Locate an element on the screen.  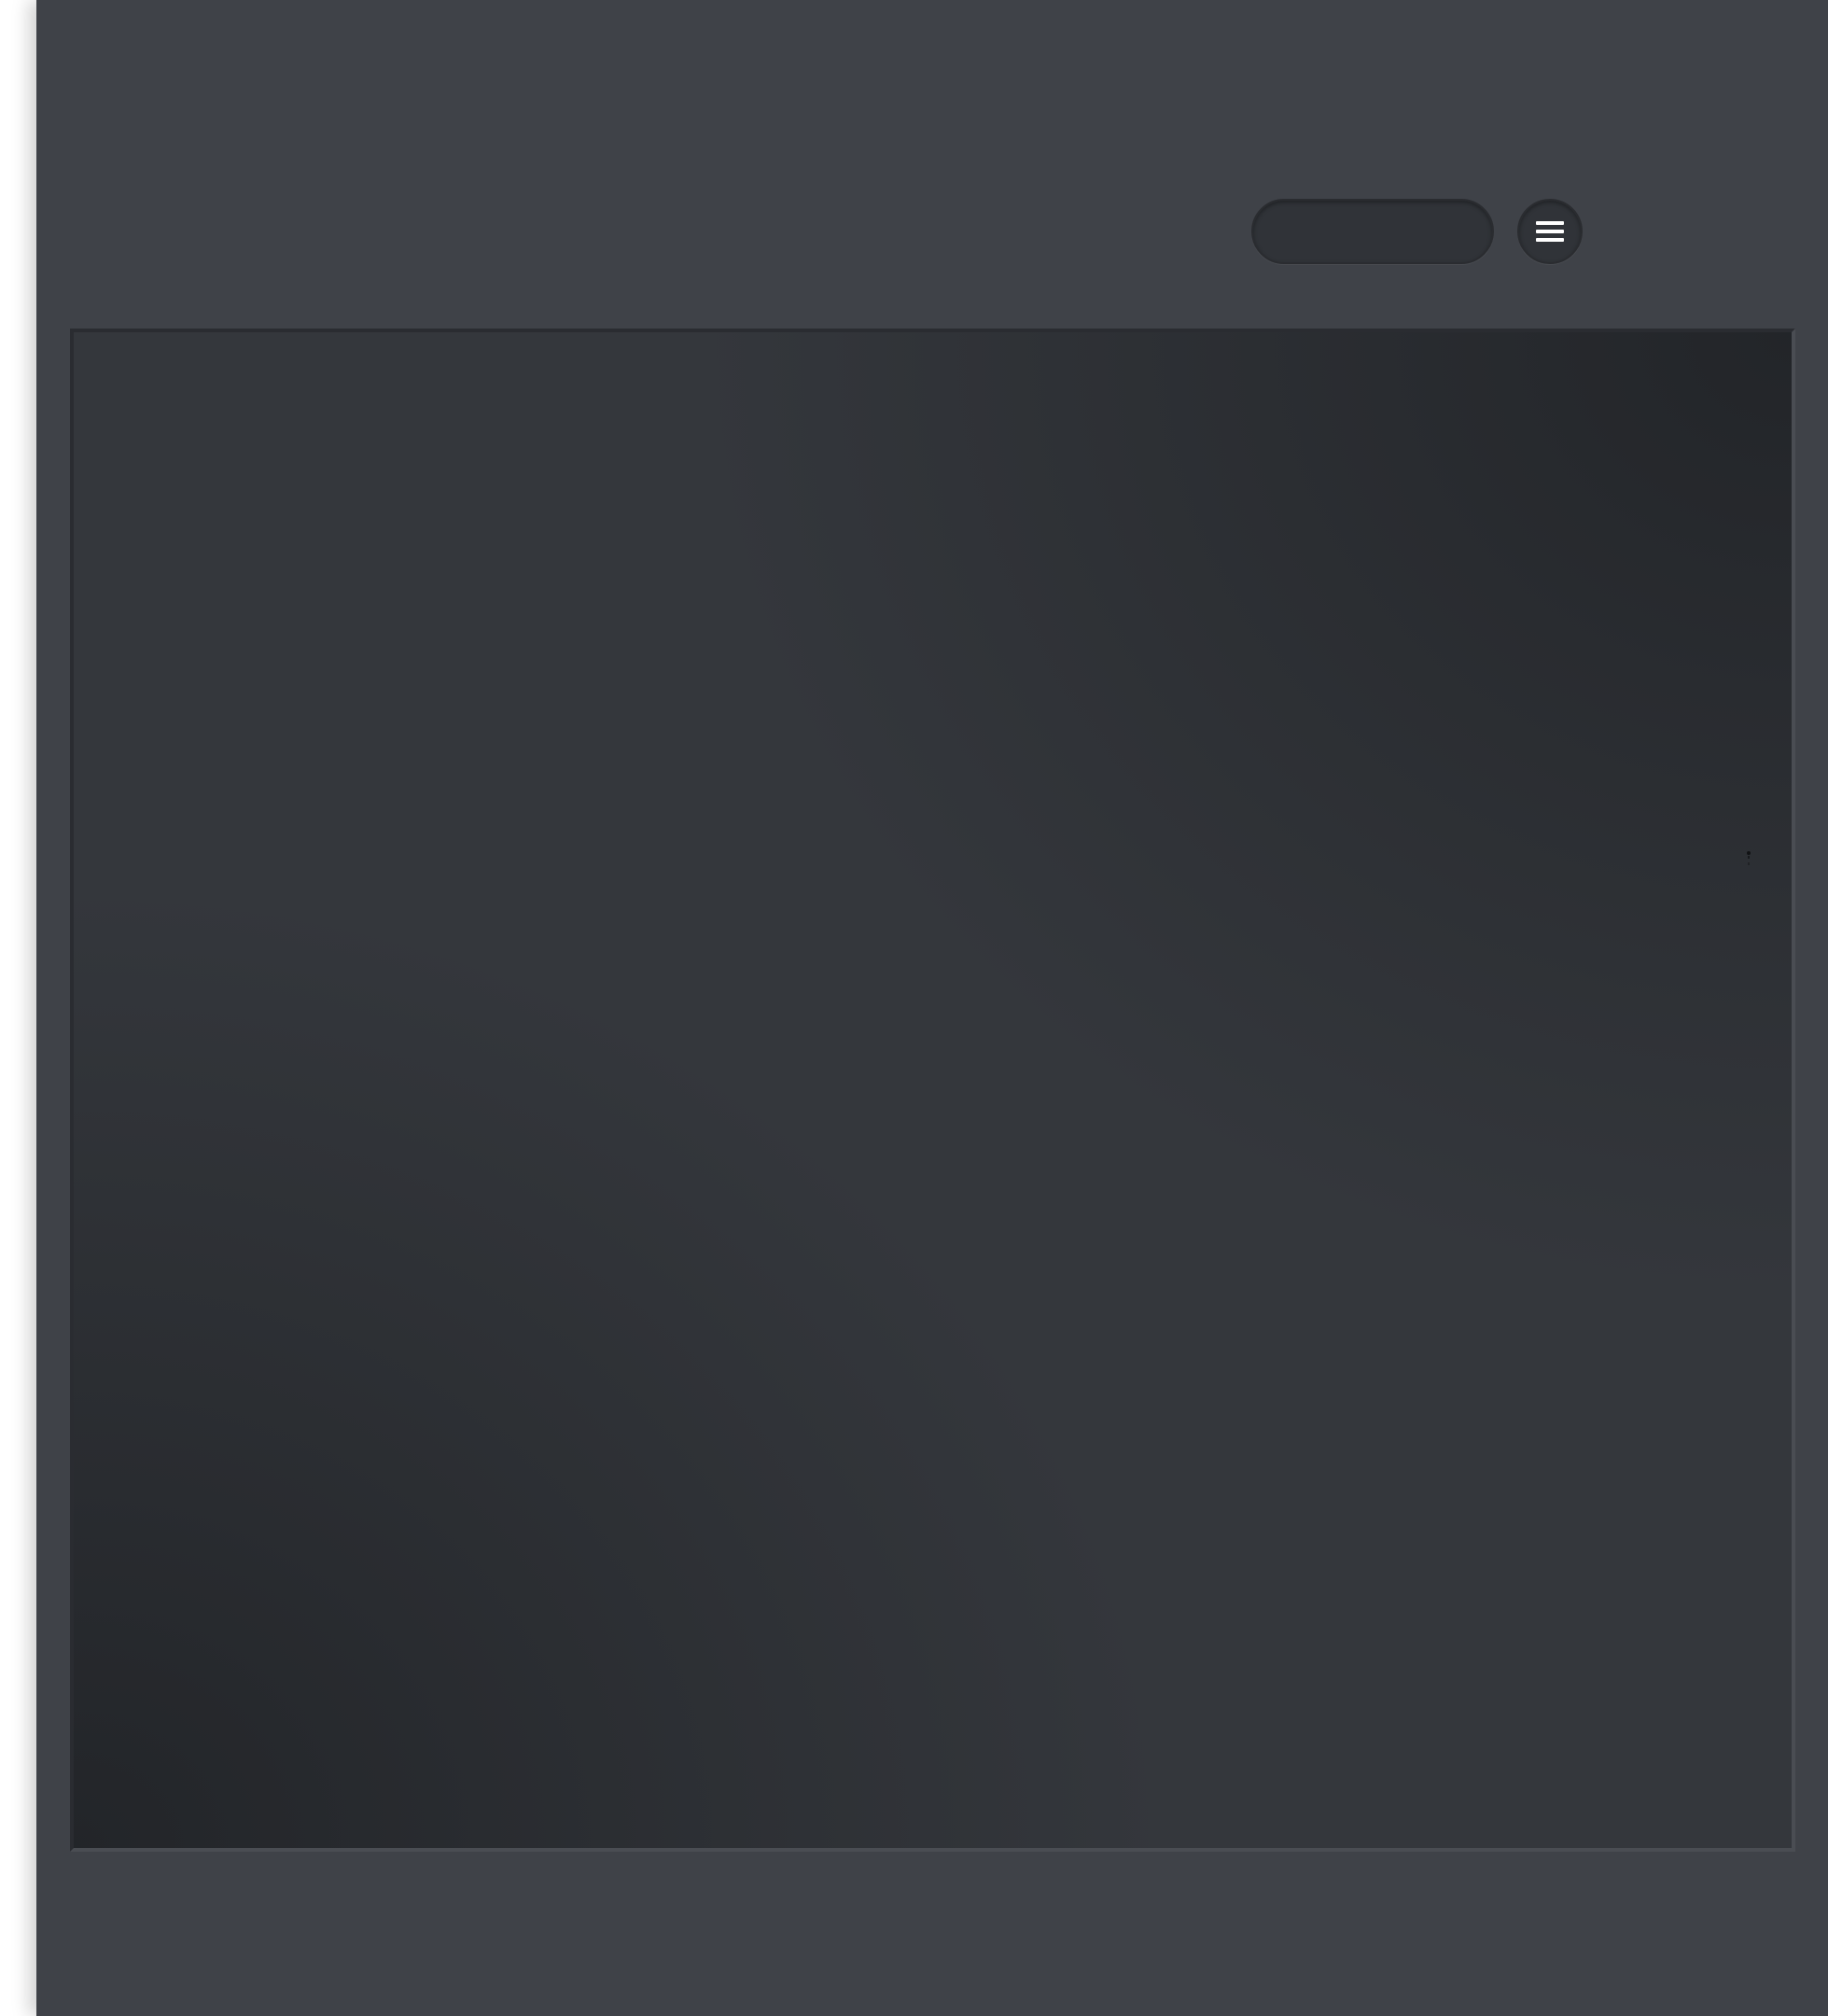
cursor-icon is located at coordinates (1749, 858).